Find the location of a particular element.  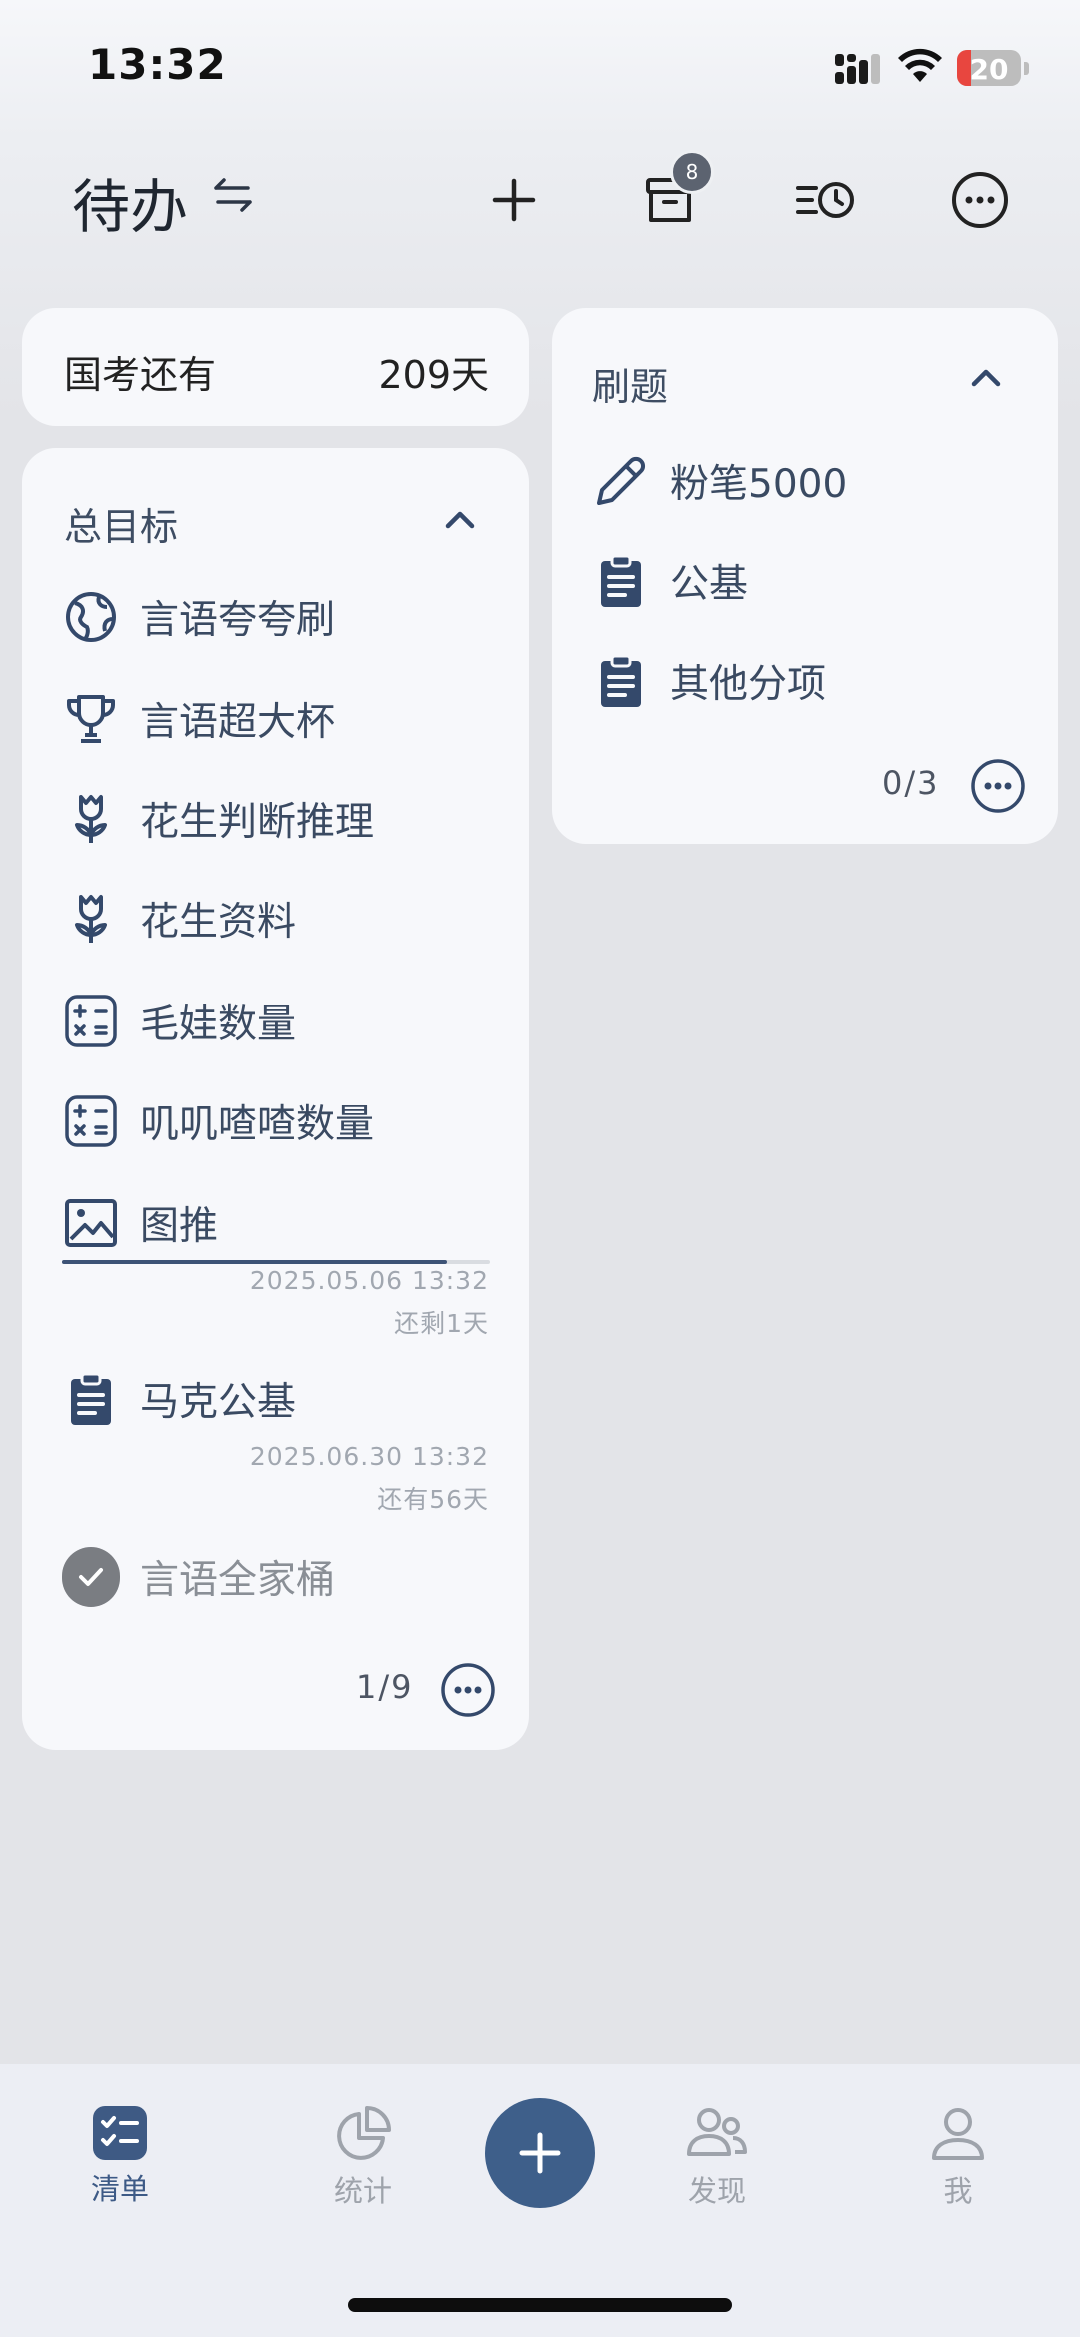

cellular-signal-icon is located at coordinates (860, 69).